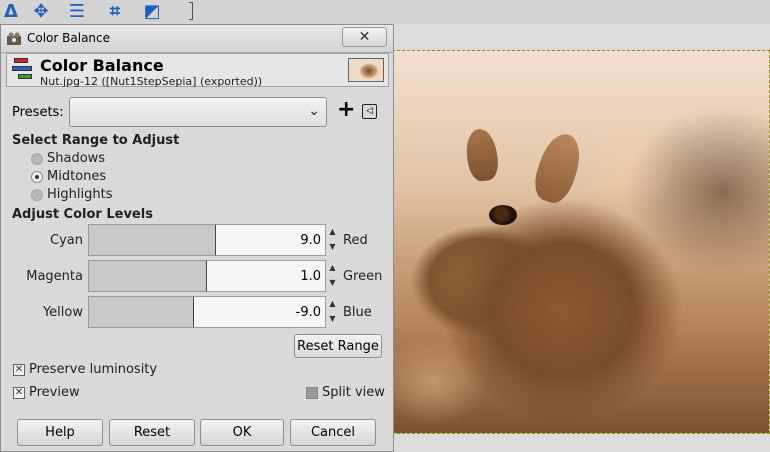 The image size is (770, 452). I want to click on slider-value: 9.0, so click(310, 240).